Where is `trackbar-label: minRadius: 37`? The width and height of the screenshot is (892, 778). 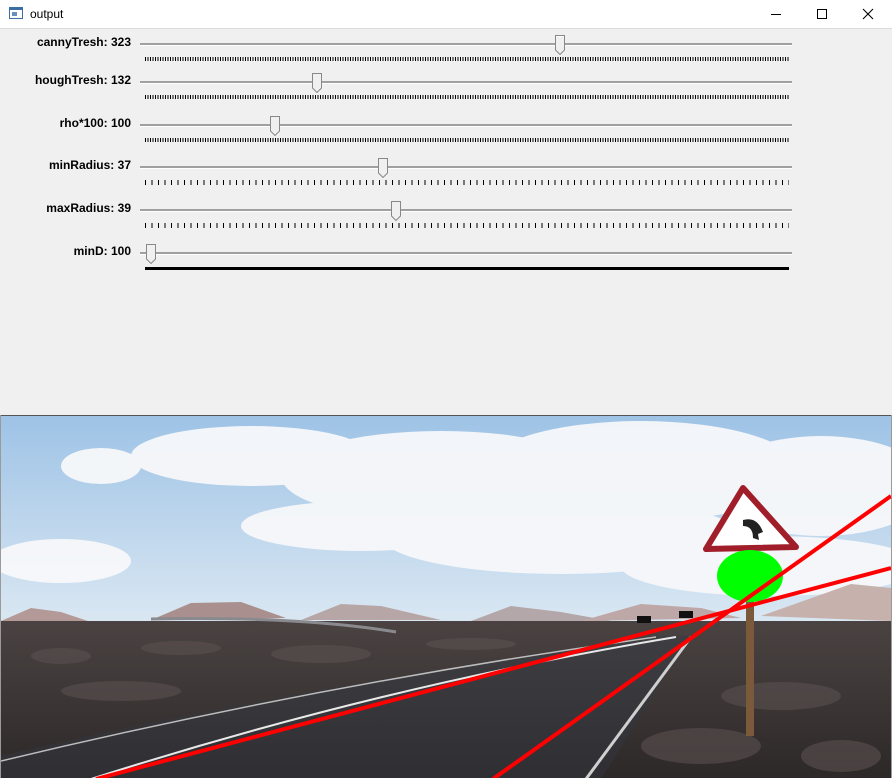 trackbar-label: minRadius: 37 is located at coordinates (89, 165).